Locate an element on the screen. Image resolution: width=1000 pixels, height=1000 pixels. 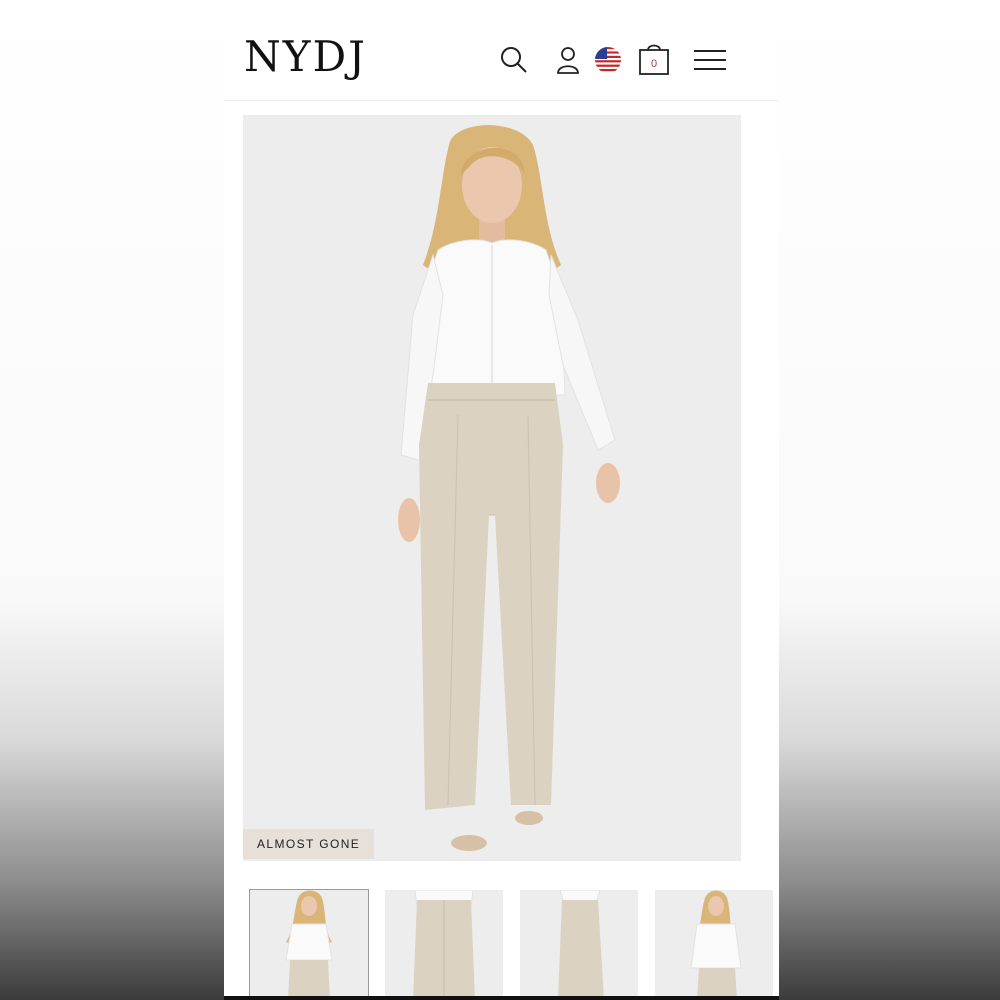
shopping-bag-icon: 0 is located at coordinates (654, 58).